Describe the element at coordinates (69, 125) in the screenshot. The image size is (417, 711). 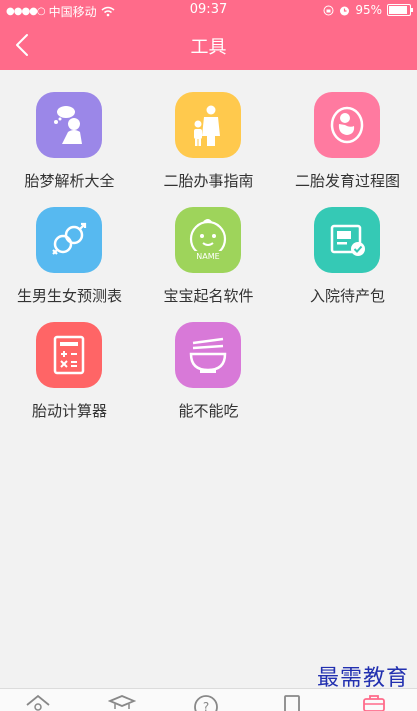
I see `dream-icon` at that location.